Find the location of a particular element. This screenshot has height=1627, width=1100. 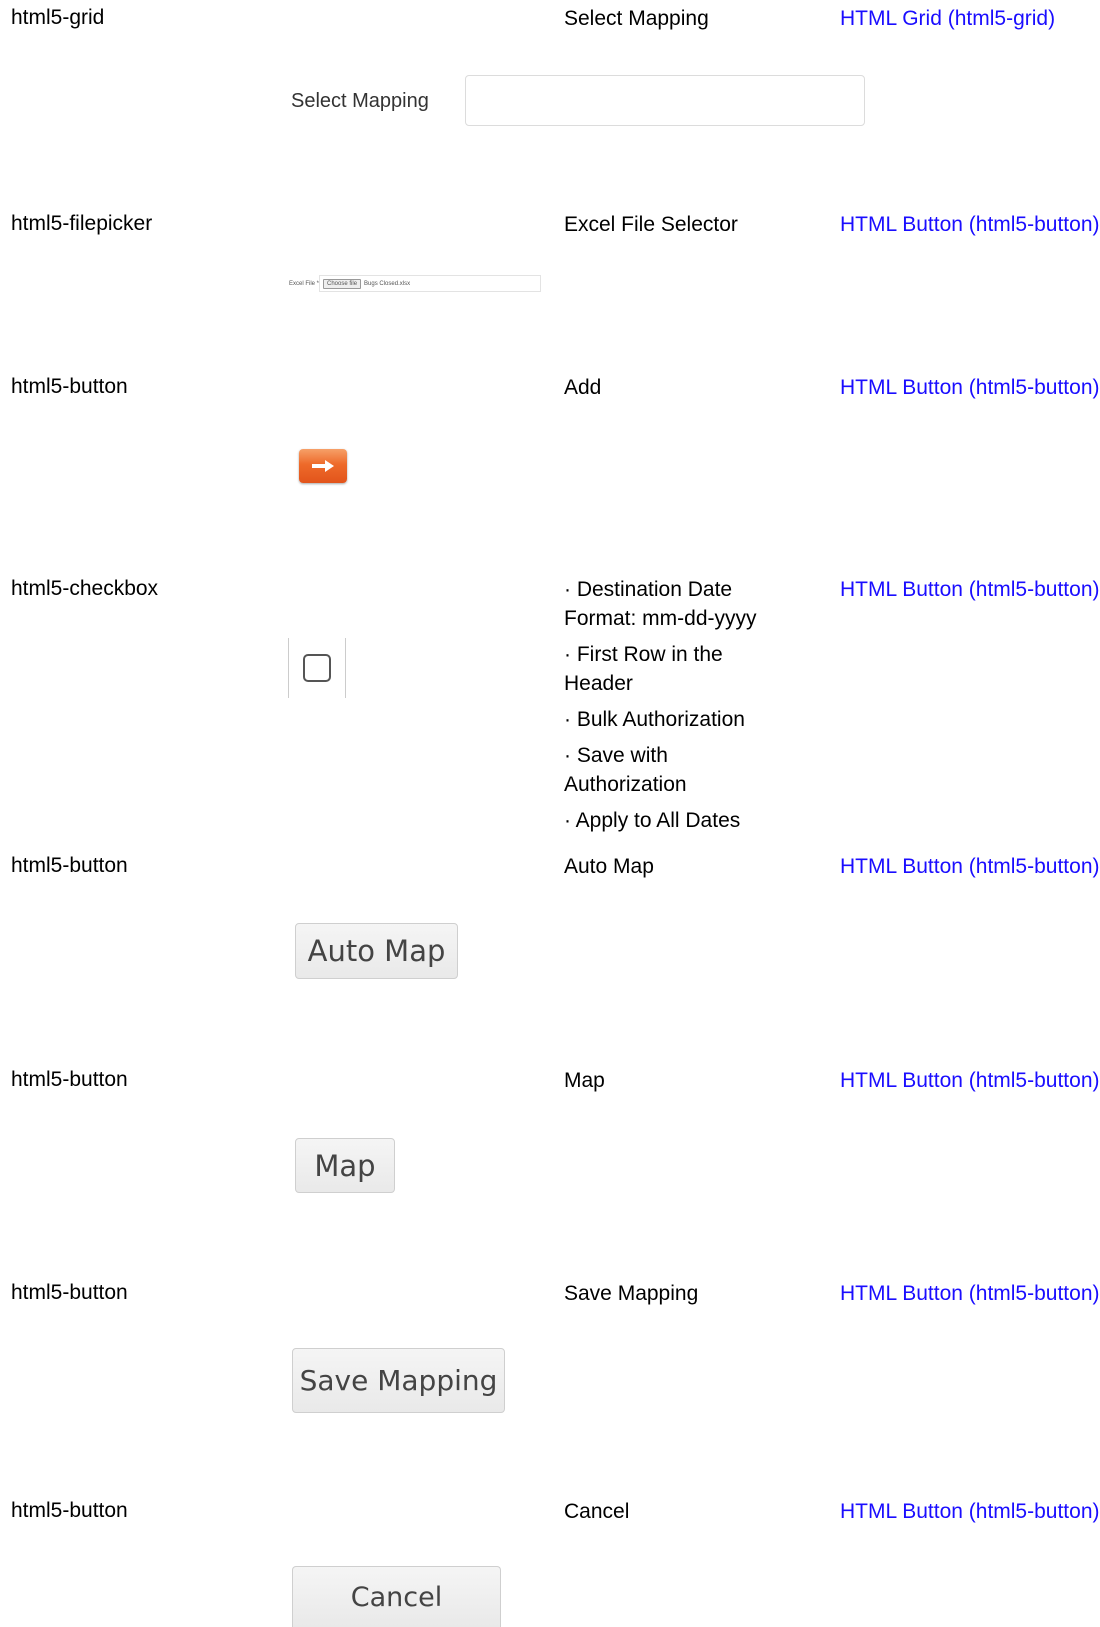

choose-file-button: Choose file is located at coordinates (342, 283).